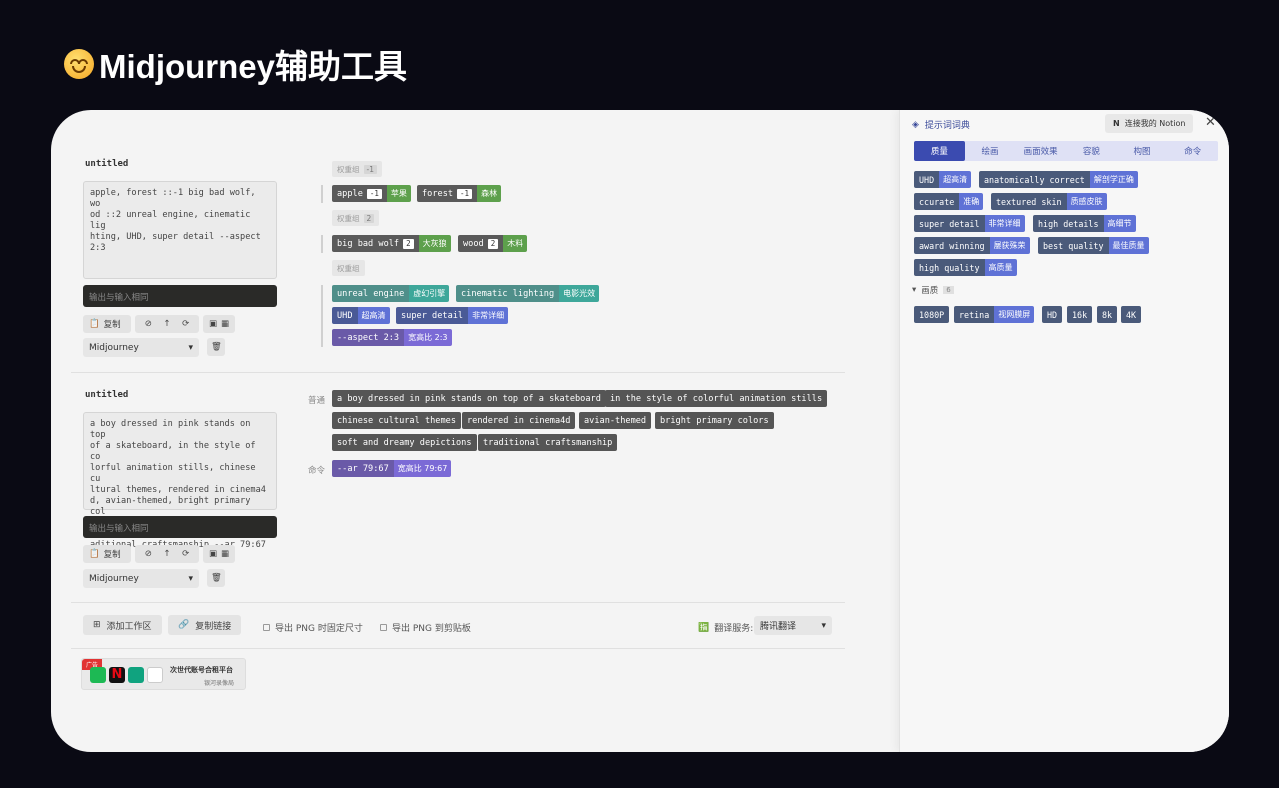  What do you see at coordinates (519, 420) in the screenshot?
I see `prompt-chip: rendered in cinema4d` at bounding box center [519, 420].